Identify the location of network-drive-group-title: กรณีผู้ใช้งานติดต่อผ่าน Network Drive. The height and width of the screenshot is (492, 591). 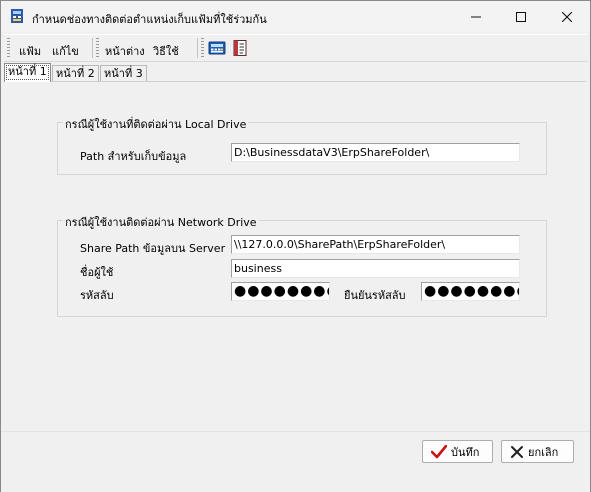
(161, 222).